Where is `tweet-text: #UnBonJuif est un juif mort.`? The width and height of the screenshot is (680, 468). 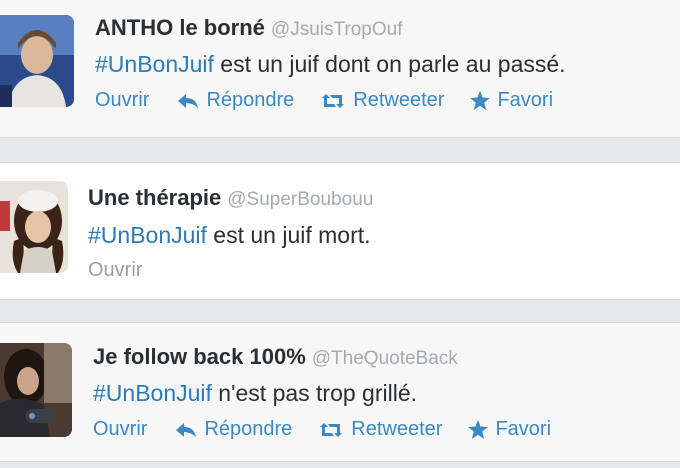
tweet-text: #UnBonJuif est un juif mort. is located at coordinates (229, 235).